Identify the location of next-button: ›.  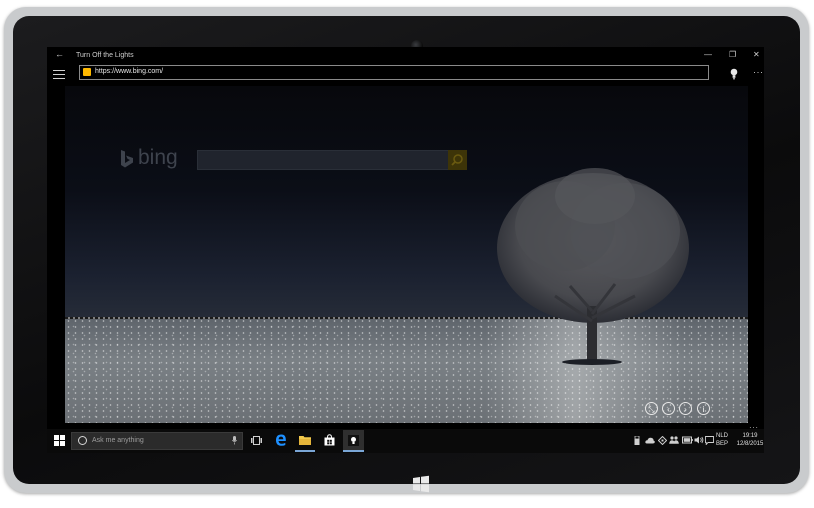
(685, 408).